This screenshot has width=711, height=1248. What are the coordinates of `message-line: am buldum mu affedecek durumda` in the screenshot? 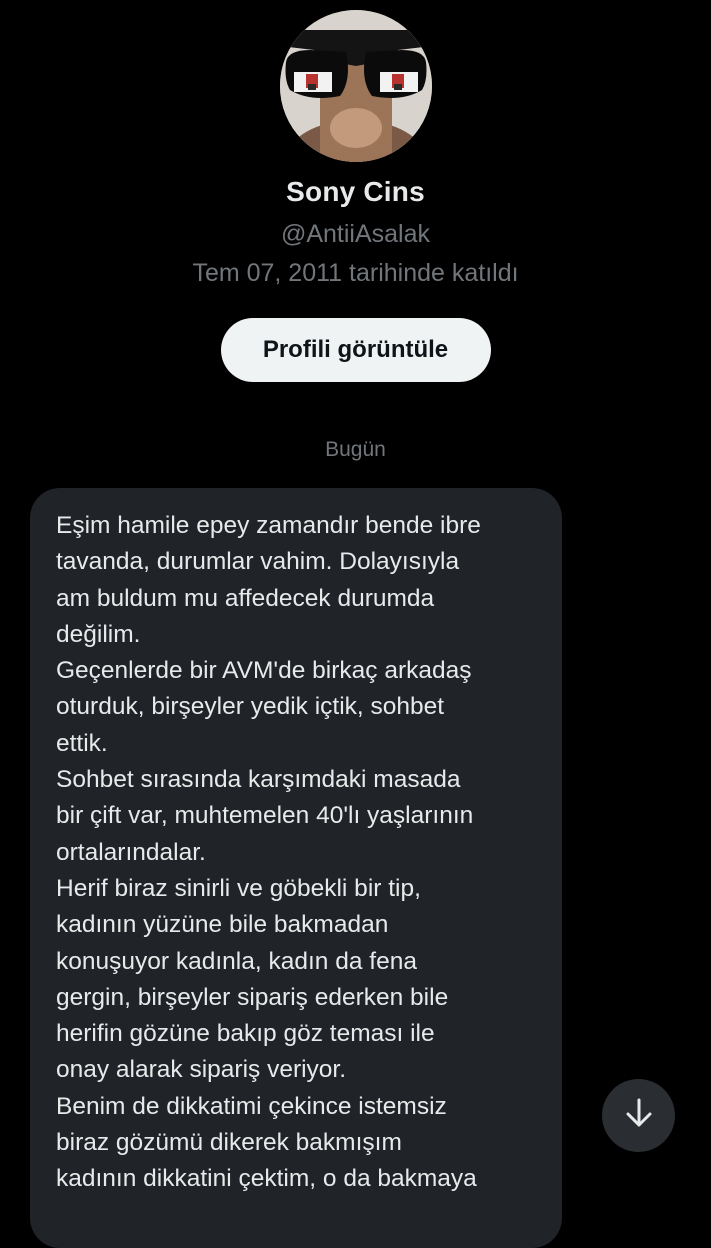 It's located at (245, 598).